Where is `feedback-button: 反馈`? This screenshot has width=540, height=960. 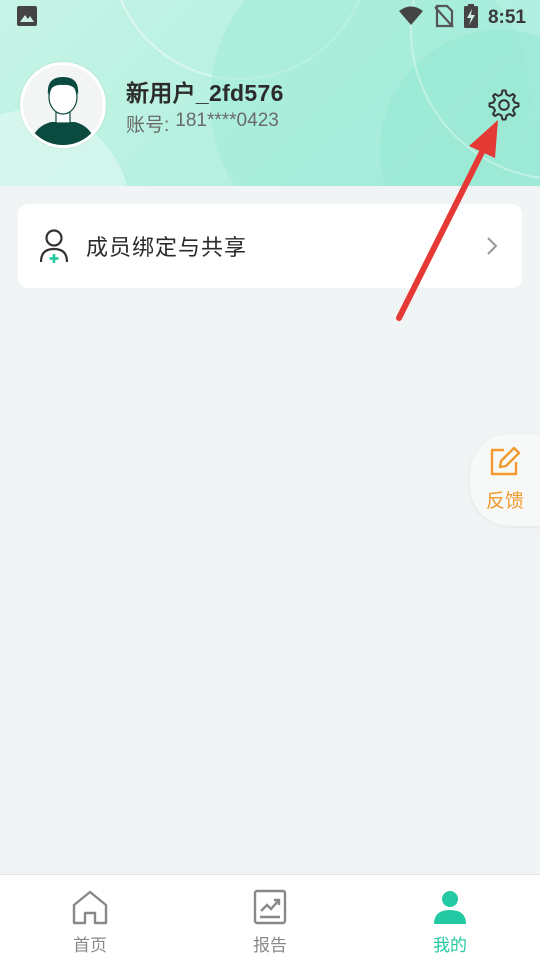
feedback-button: 反馈 is located at coordinates (505, 480).